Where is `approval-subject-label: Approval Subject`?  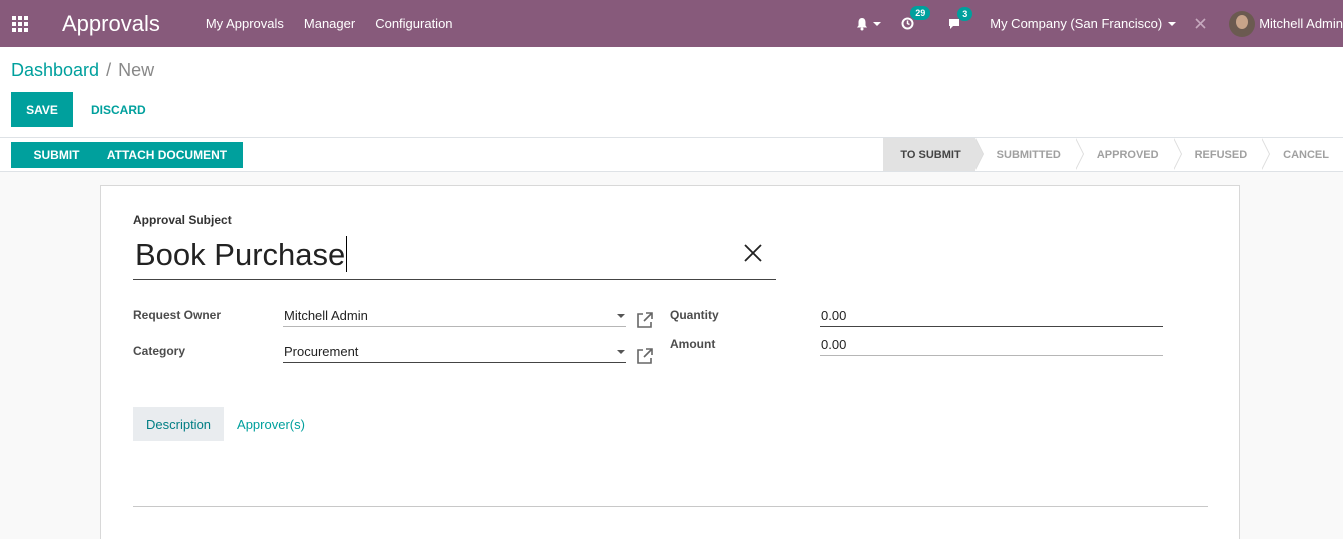 approval-subject-label: Approval Subject is located at coordinates (182, 220).